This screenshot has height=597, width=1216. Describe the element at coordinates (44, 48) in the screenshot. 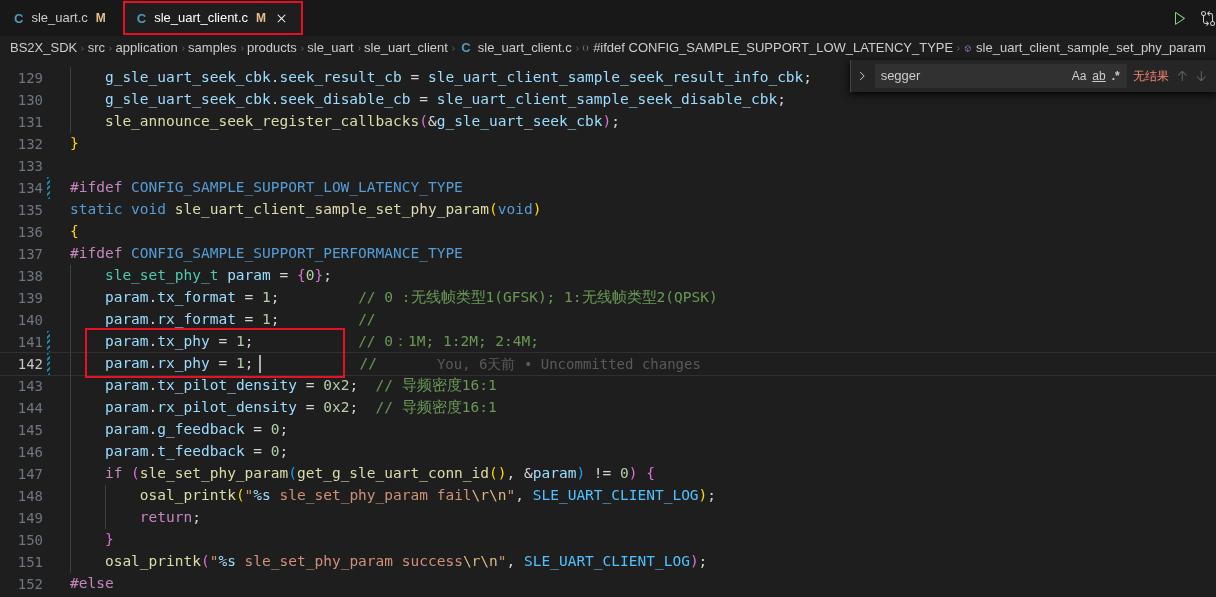

I see `breadcrumb-item: BS2X_SDK` at that location.